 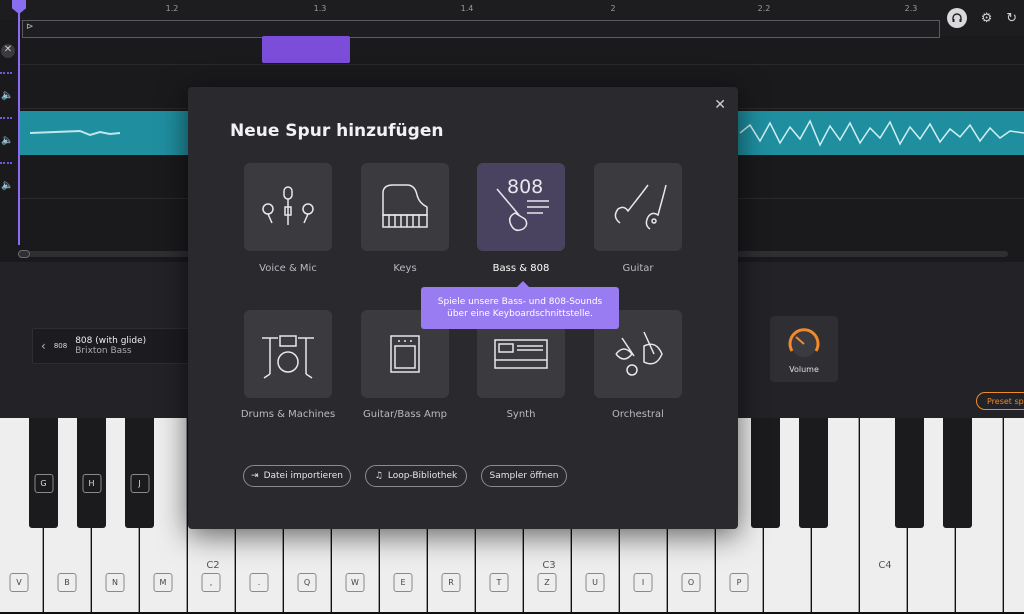 I want to click on drums-icon, so click(x=288, y=357).